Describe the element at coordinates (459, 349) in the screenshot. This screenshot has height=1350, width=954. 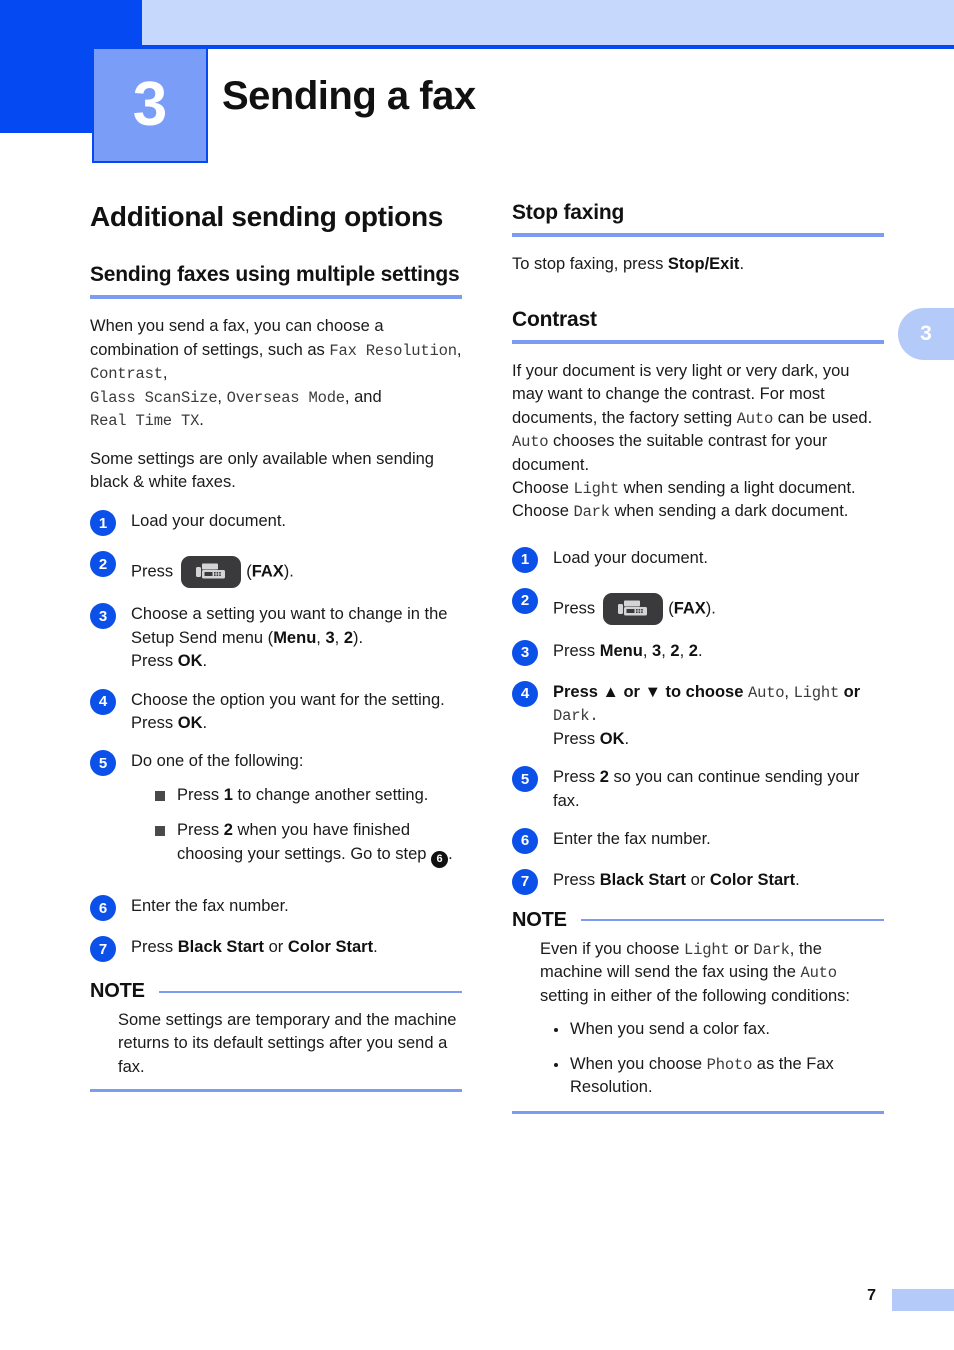
I see `sep-1: ,` at that location.